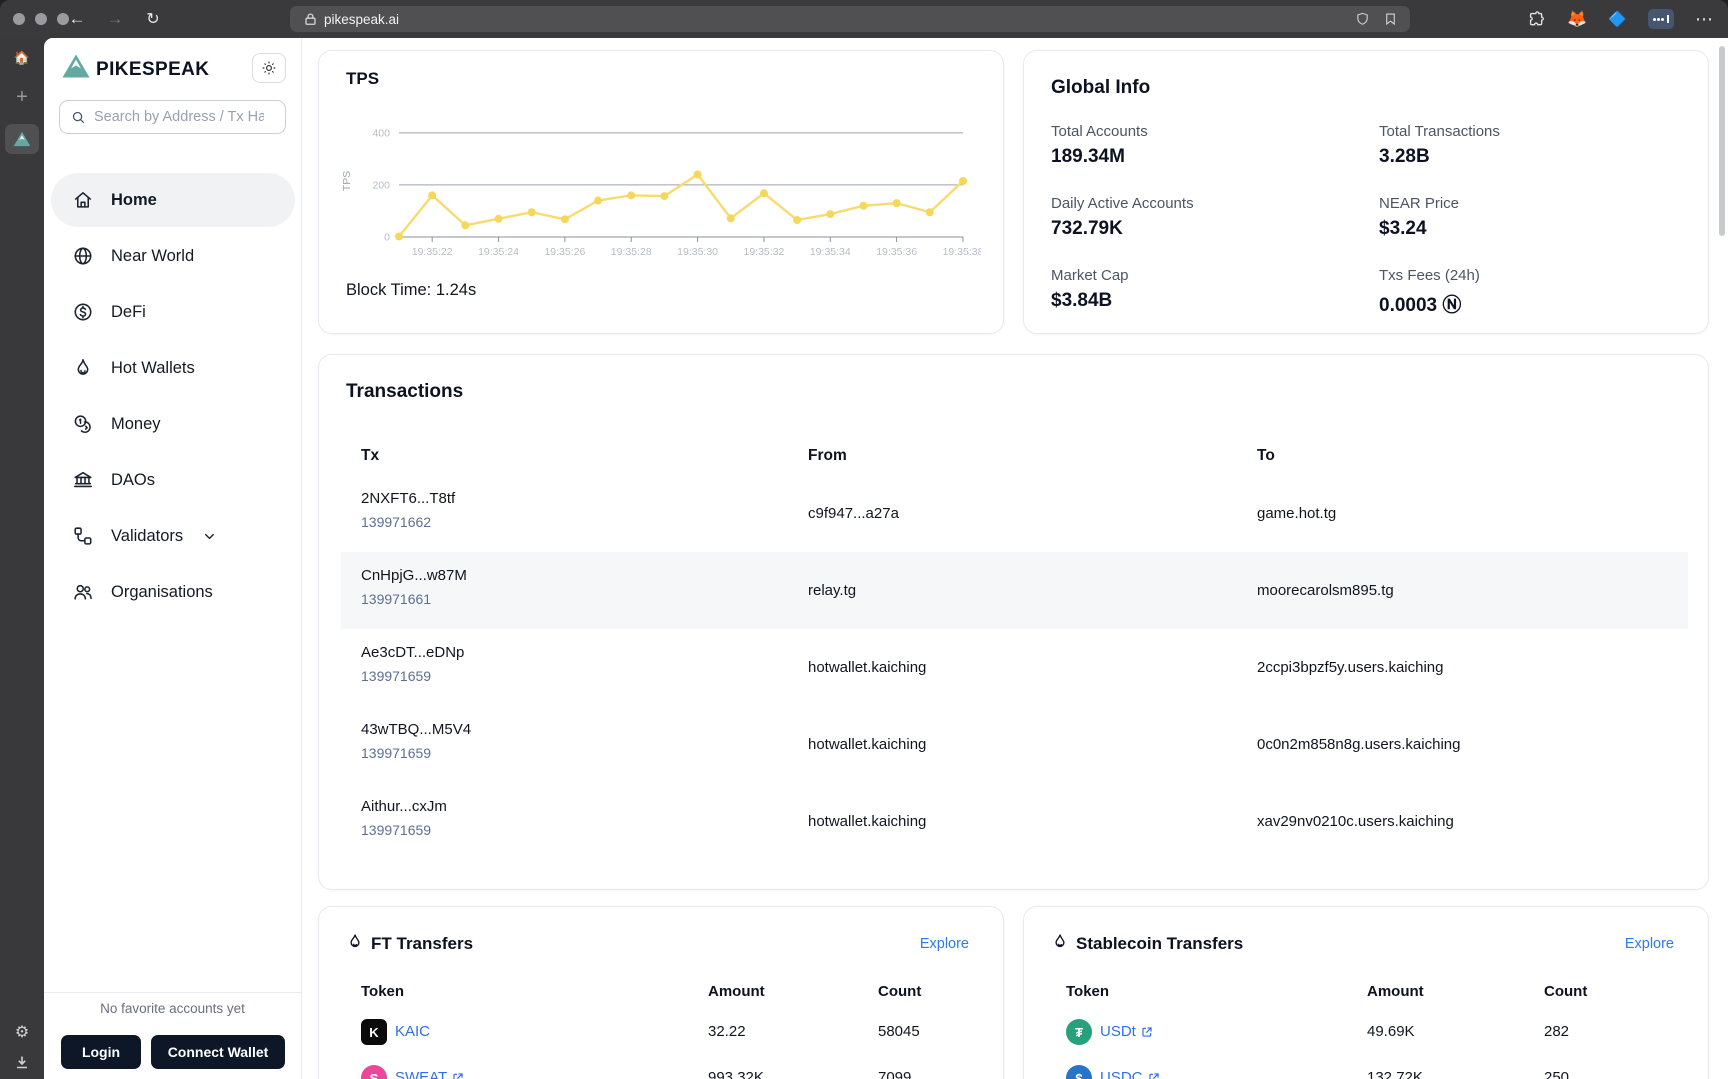  I want to click on to-account-link: 2ccpi3bpzf5y.users.kaiching, so click(1350, 667).